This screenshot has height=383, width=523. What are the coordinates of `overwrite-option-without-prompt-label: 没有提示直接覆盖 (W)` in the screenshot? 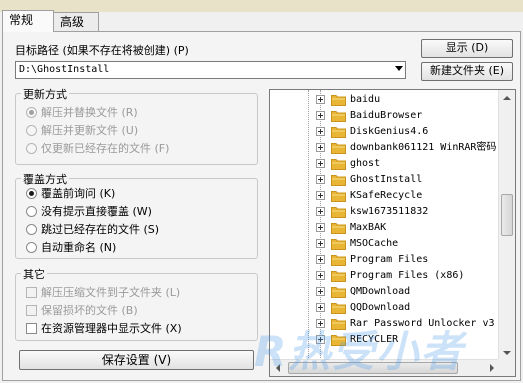 It's located at (96, 211).